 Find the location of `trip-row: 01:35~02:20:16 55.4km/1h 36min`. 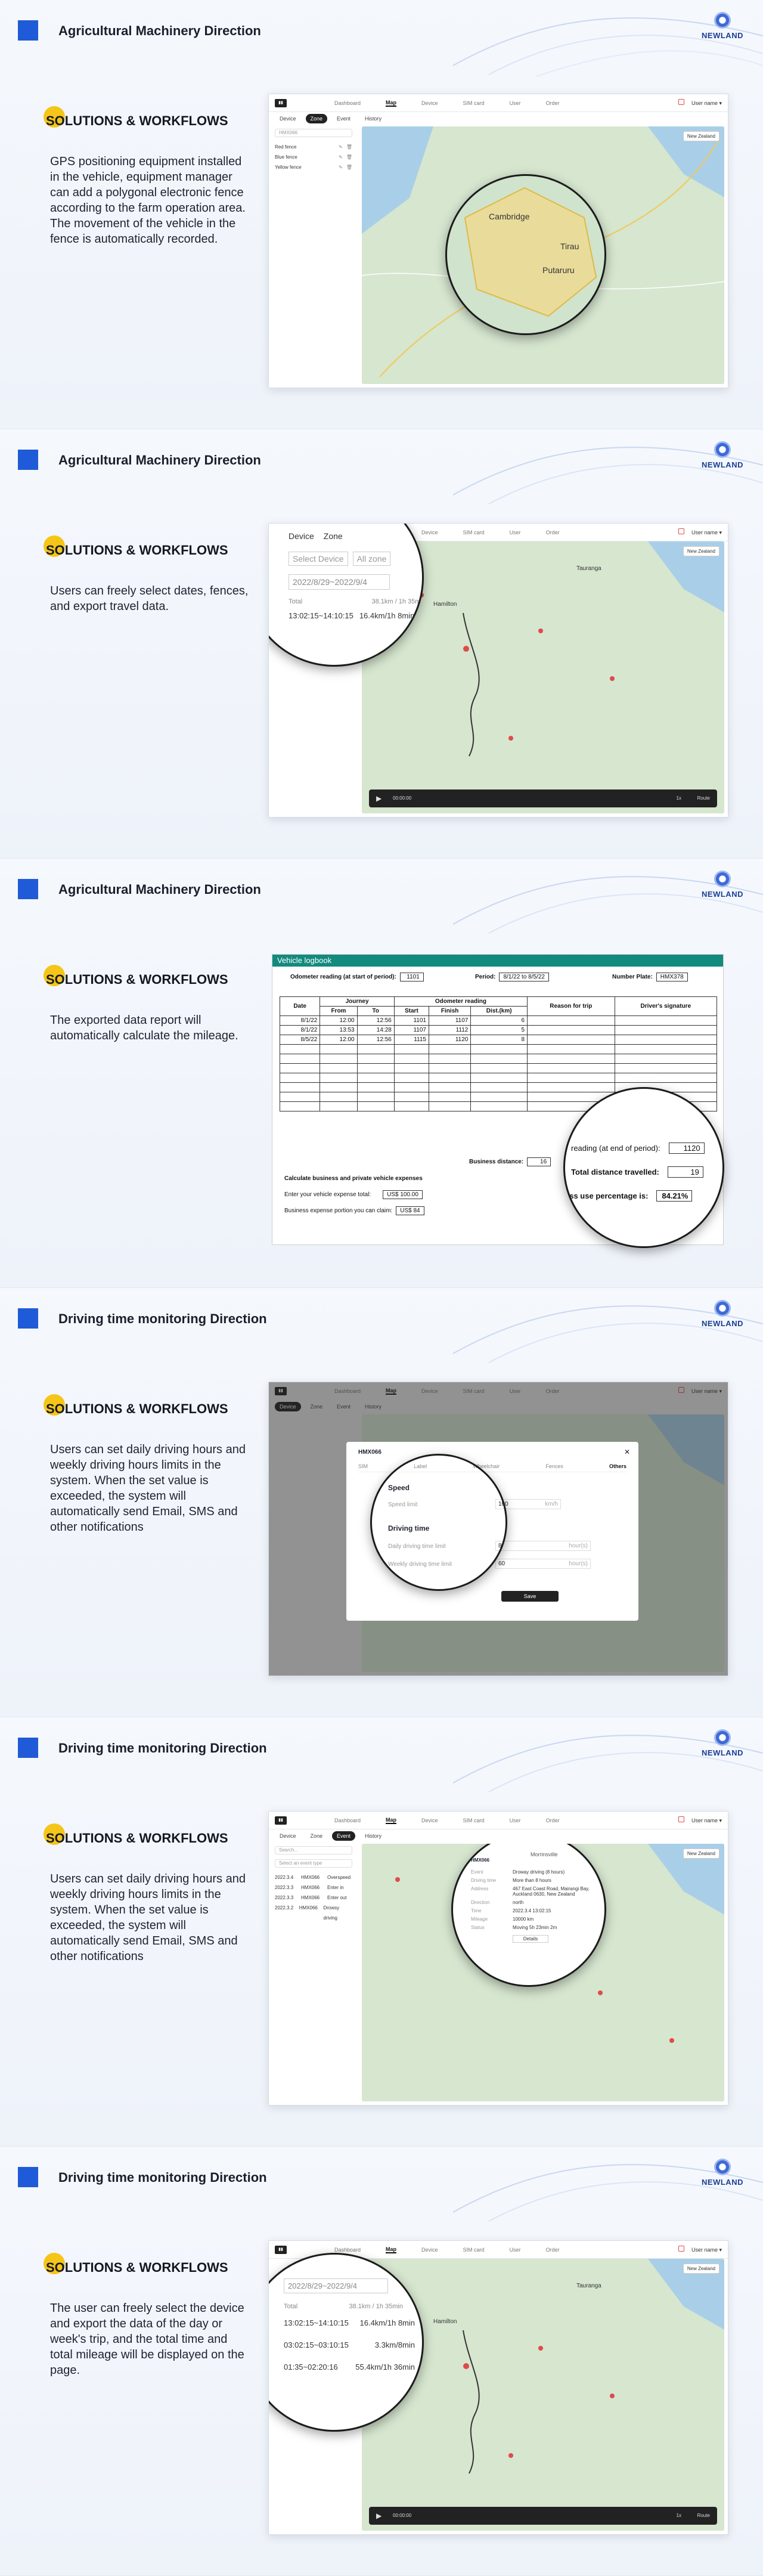

trip-row: 01:35~02:20:16 55.4km/1h 36min is located at coordinates (349, 2367).